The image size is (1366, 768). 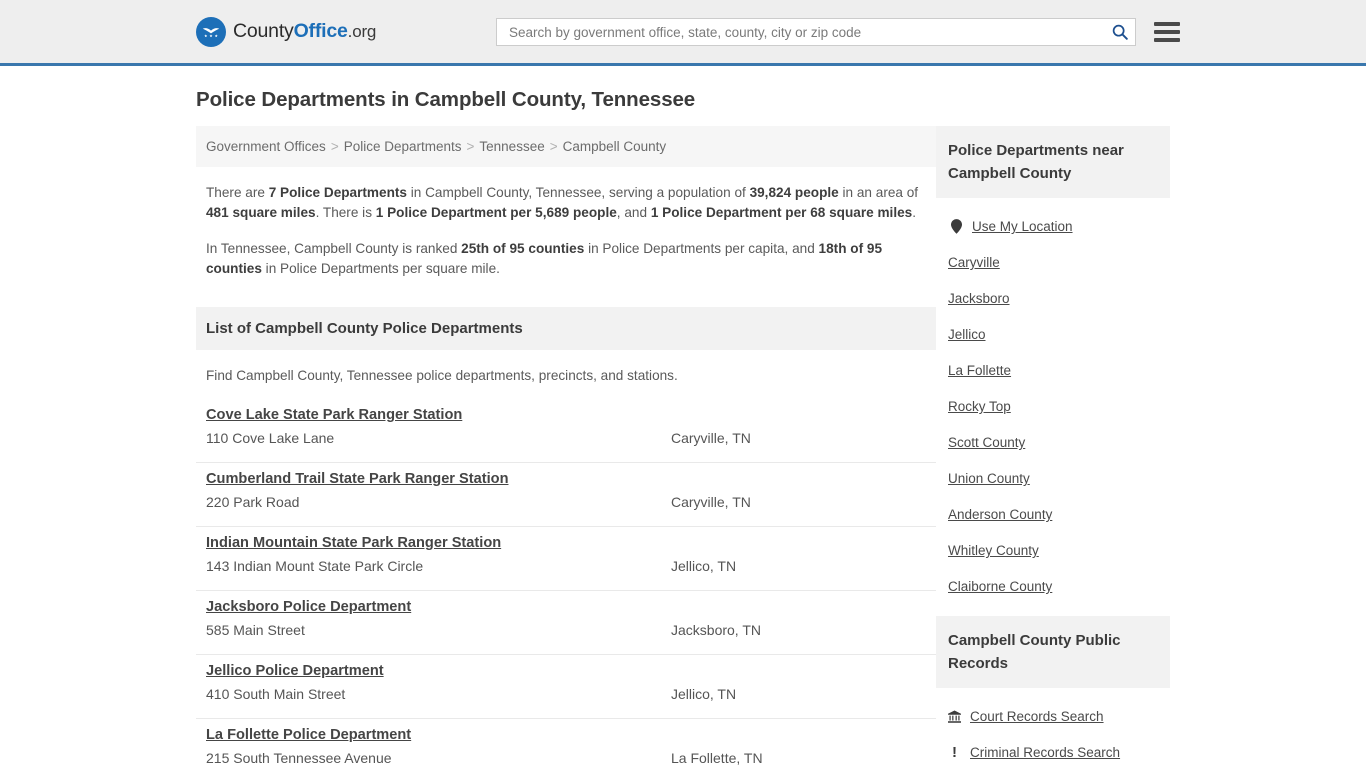 I want to click on intro-text: ., so click(x=914, y=212).